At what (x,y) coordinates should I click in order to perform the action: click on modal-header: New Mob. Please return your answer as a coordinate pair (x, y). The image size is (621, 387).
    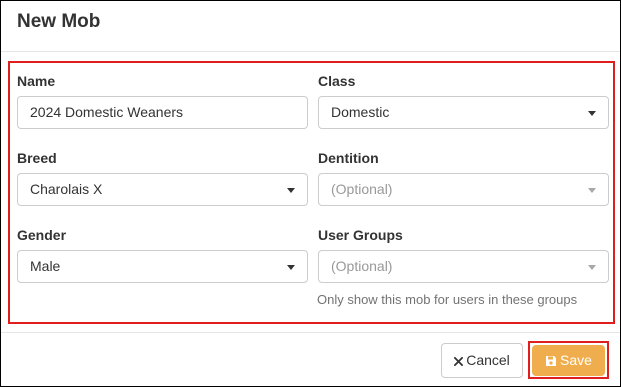
    Looking at the image, I should click on (310, 26).